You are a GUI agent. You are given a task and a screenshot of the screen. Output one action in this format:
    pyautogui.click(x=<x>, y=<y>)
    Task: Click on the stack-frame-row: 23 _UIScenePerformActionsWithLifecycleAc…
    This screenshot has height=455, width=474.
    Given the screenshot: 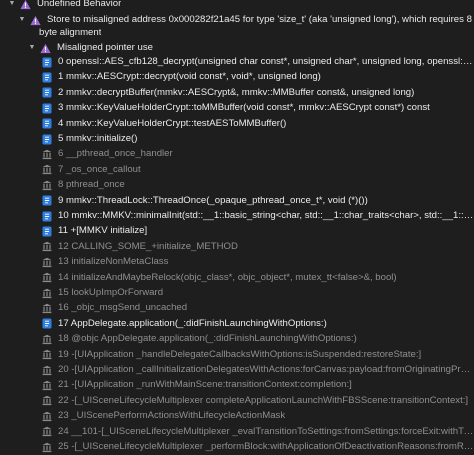 What is the action you would take?
    pyautogui.click(x=237, y=416)
    